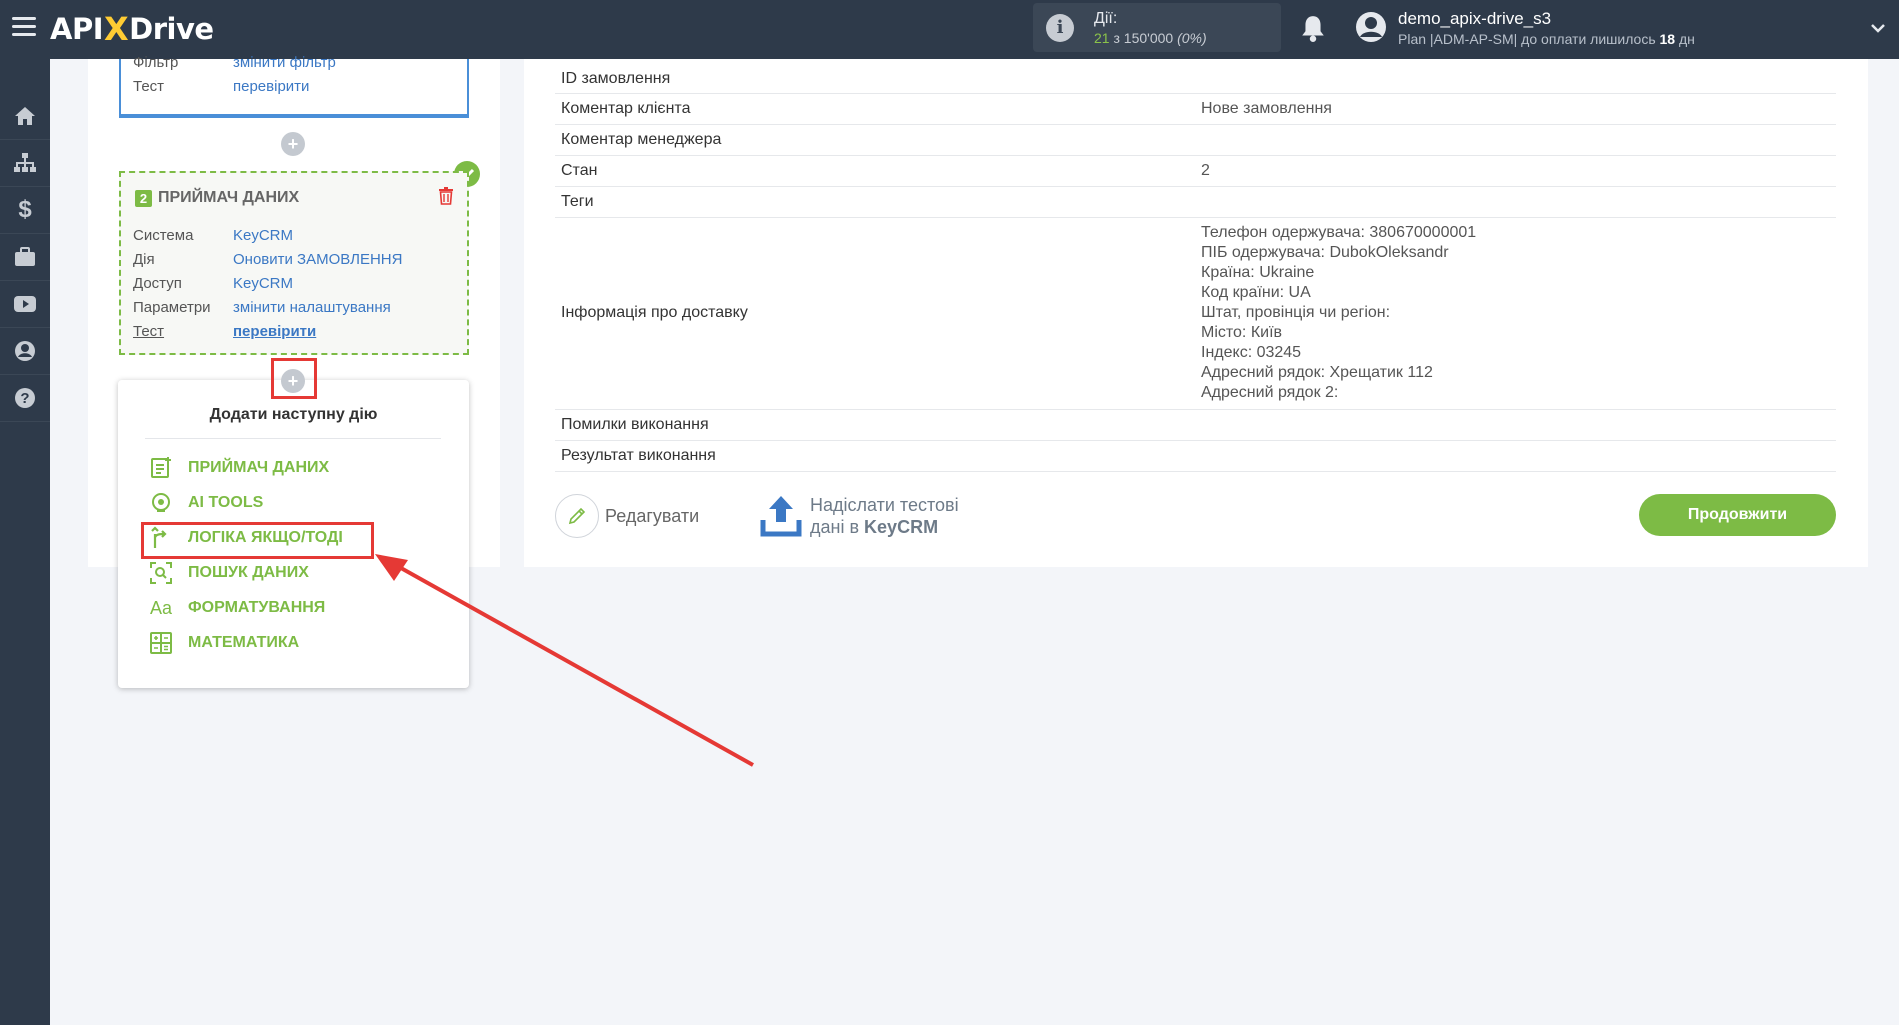  What do you see at coordinates (77, 29) in the screenshot?
I see `logo-text-api: API` at bounding box center [77, 29].